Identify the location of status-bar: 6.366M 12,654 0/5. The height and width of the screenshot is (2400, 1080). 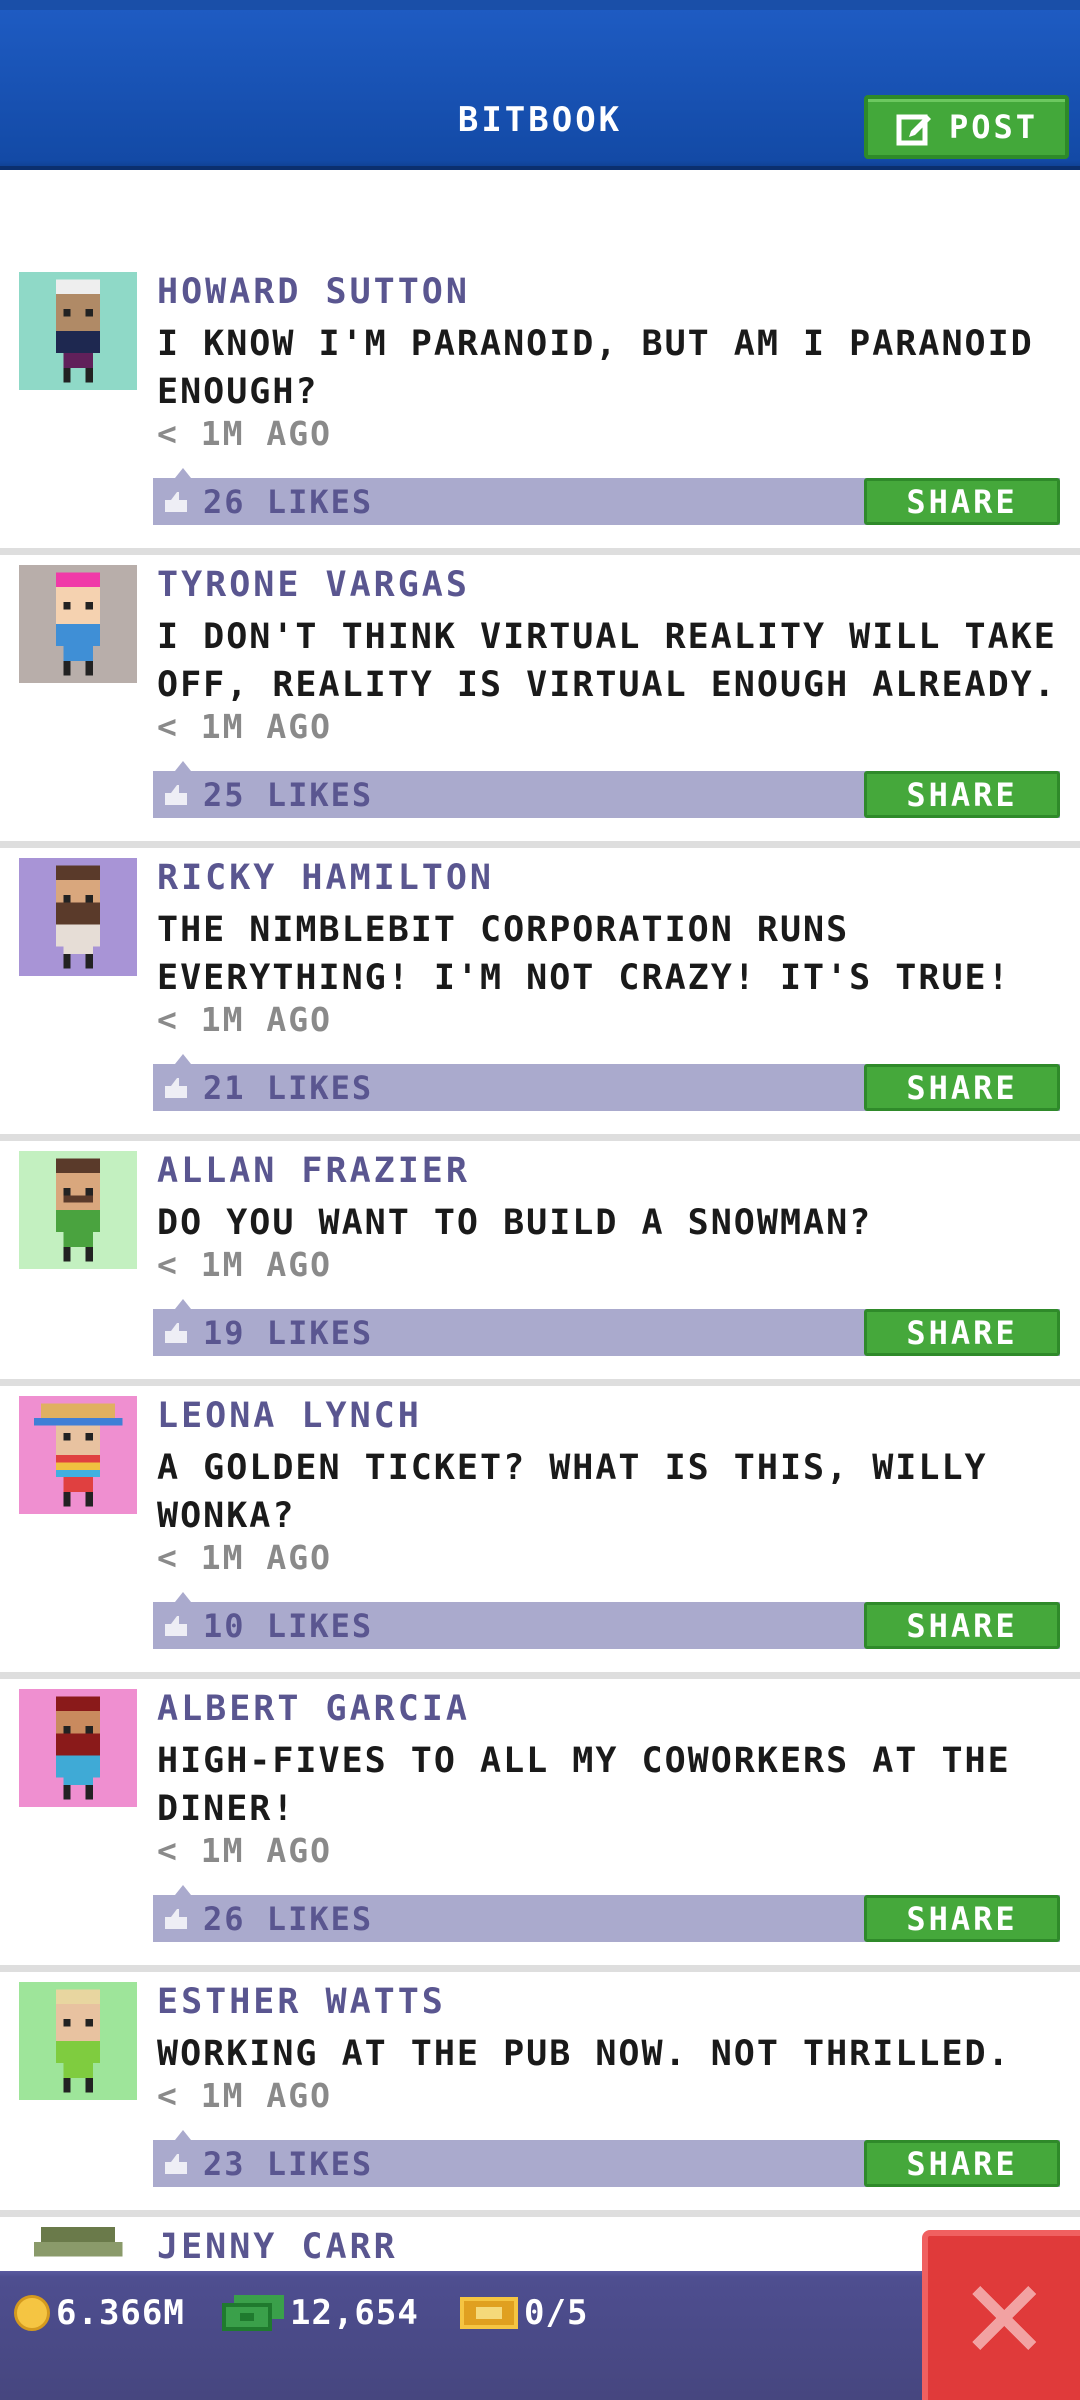
(540, 2335).